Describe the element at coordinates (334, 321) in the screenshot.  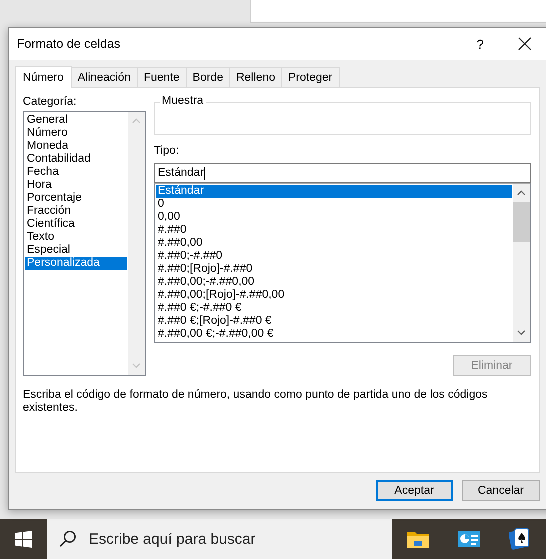
I see `format-item: #.##0 €;[Rojo]-#.##0 €` at that location.